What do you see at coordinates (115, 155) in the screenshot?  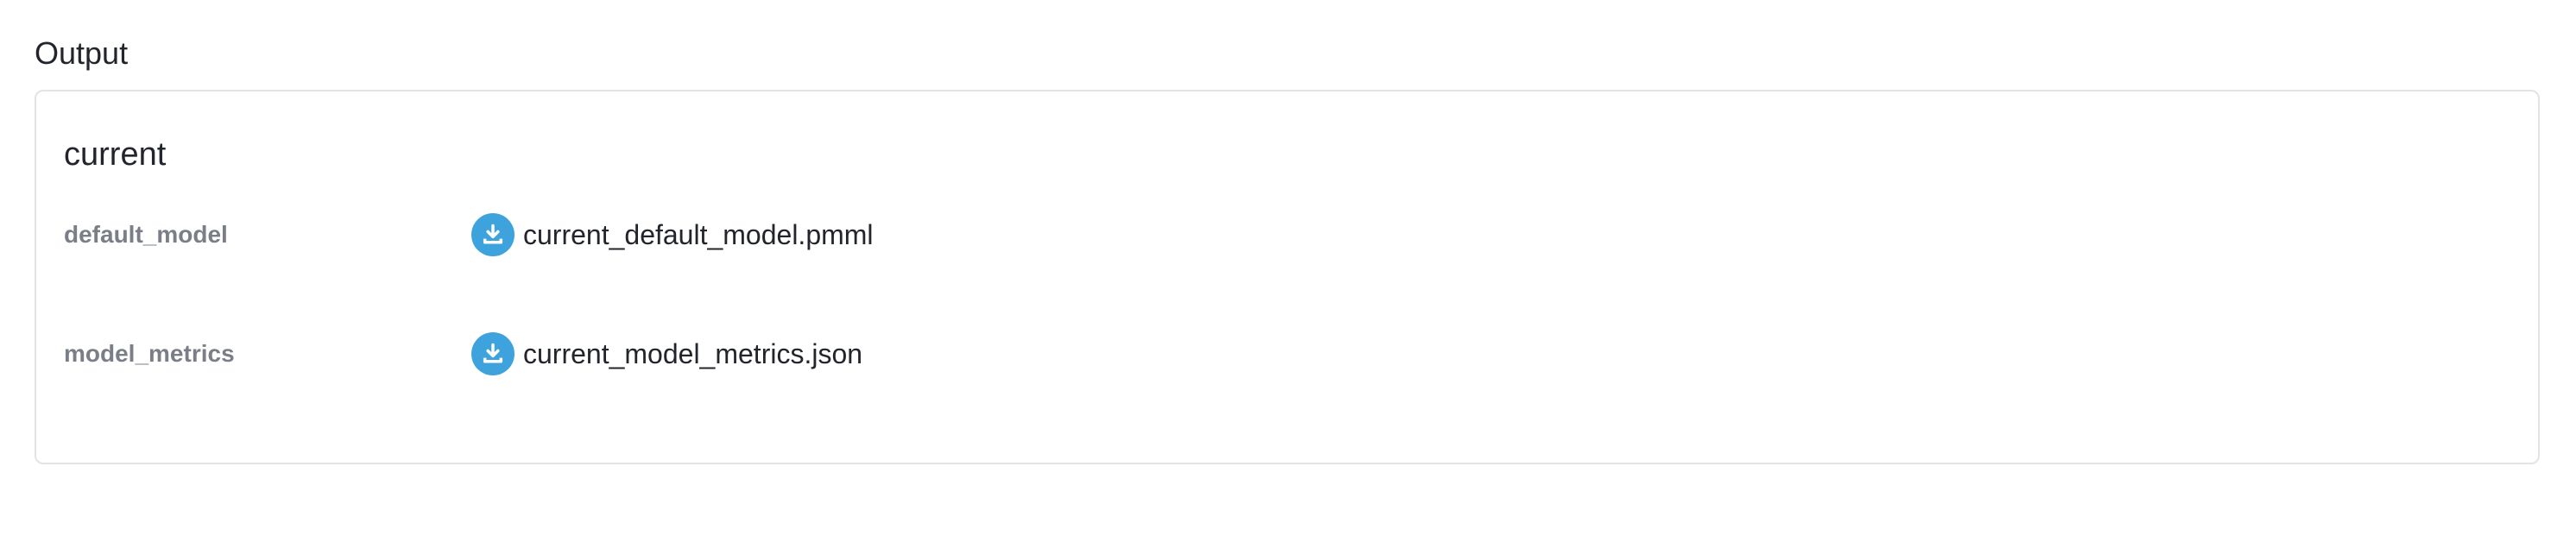 I see `group-title: current` at bounding box center [115, 155].